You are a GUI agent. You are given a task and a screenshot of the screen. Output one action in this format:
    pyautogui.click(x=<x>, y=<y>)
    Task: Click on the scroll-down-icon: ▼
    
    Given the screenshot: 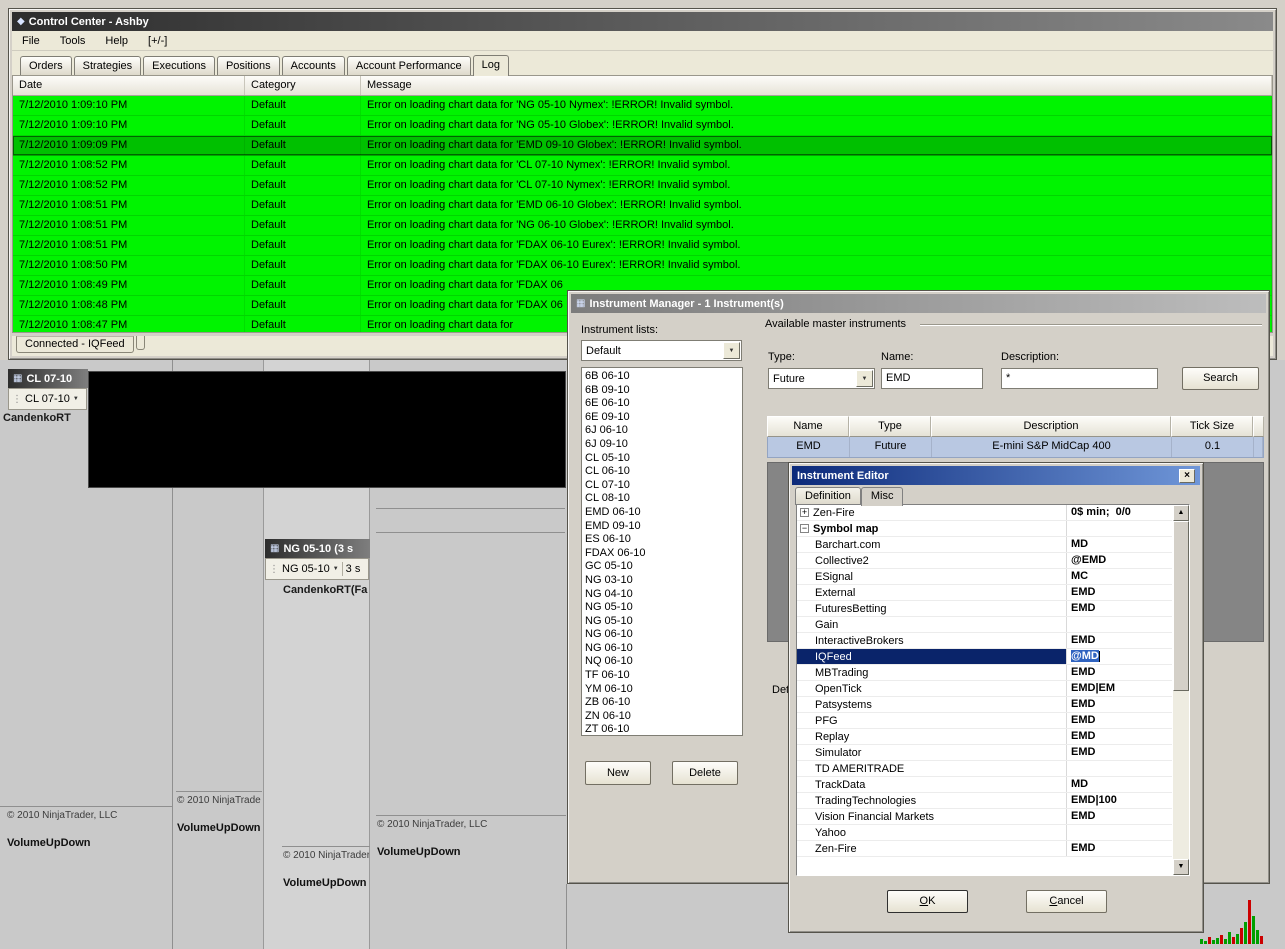 What is the action you would take?
    pyautogui.click(x=1181, y=867)
    